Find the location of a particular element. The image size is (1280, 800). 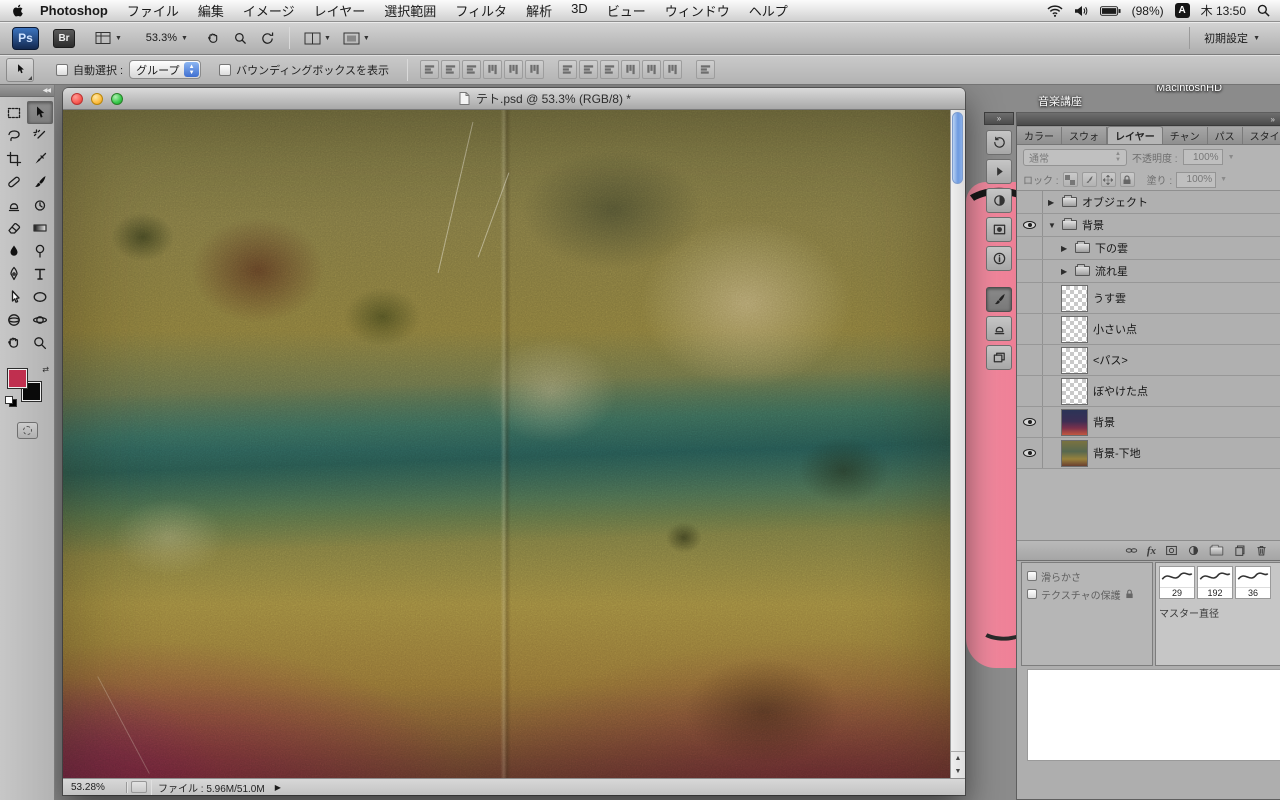

auto-align-button is located at coordinates (706, 69).